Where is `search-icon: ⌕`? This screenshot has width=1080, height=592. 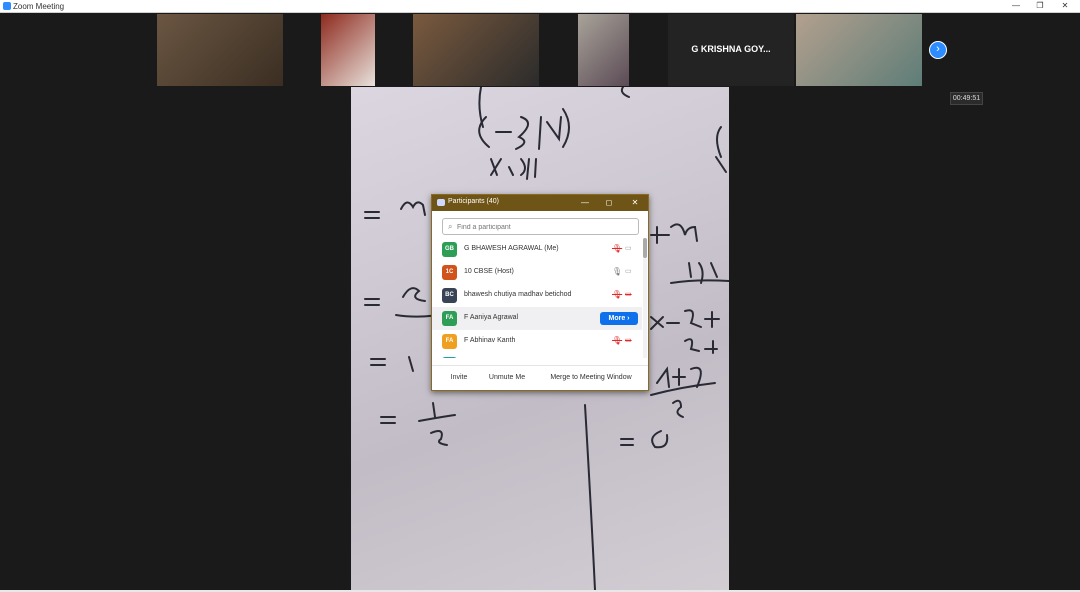 search-icon: ⌕ is located at coordinates (450, 226).